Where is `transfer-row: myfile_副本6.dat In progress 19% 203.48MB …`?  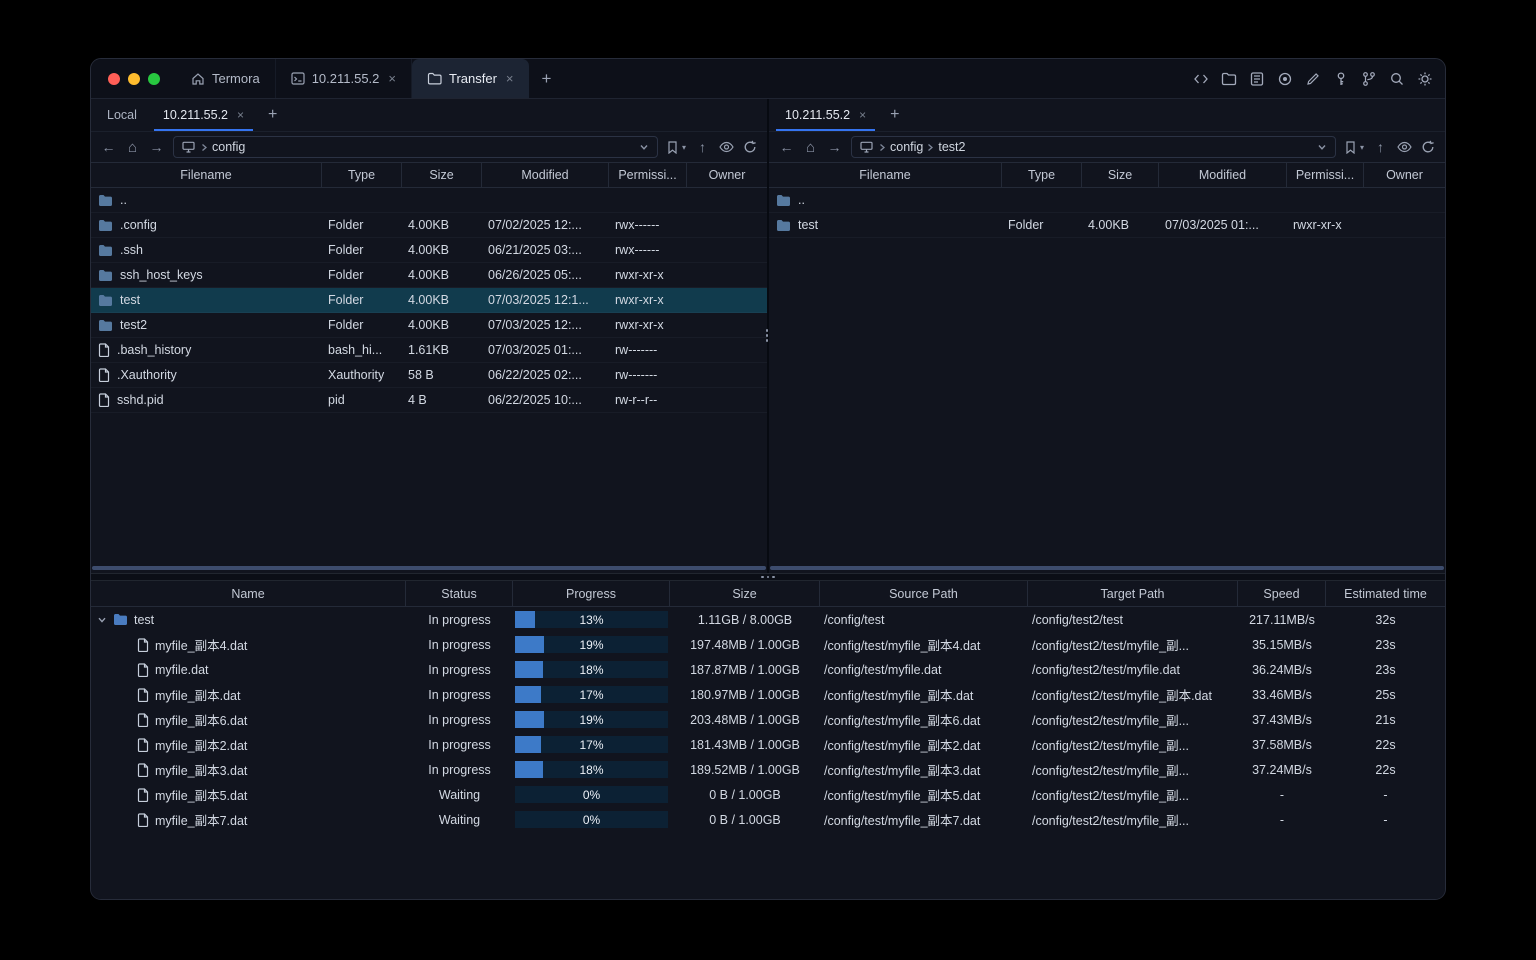
transfer-row: myfile_副本6.dat In progress 19% 203.48MB … is located at coordinates (768, 719).